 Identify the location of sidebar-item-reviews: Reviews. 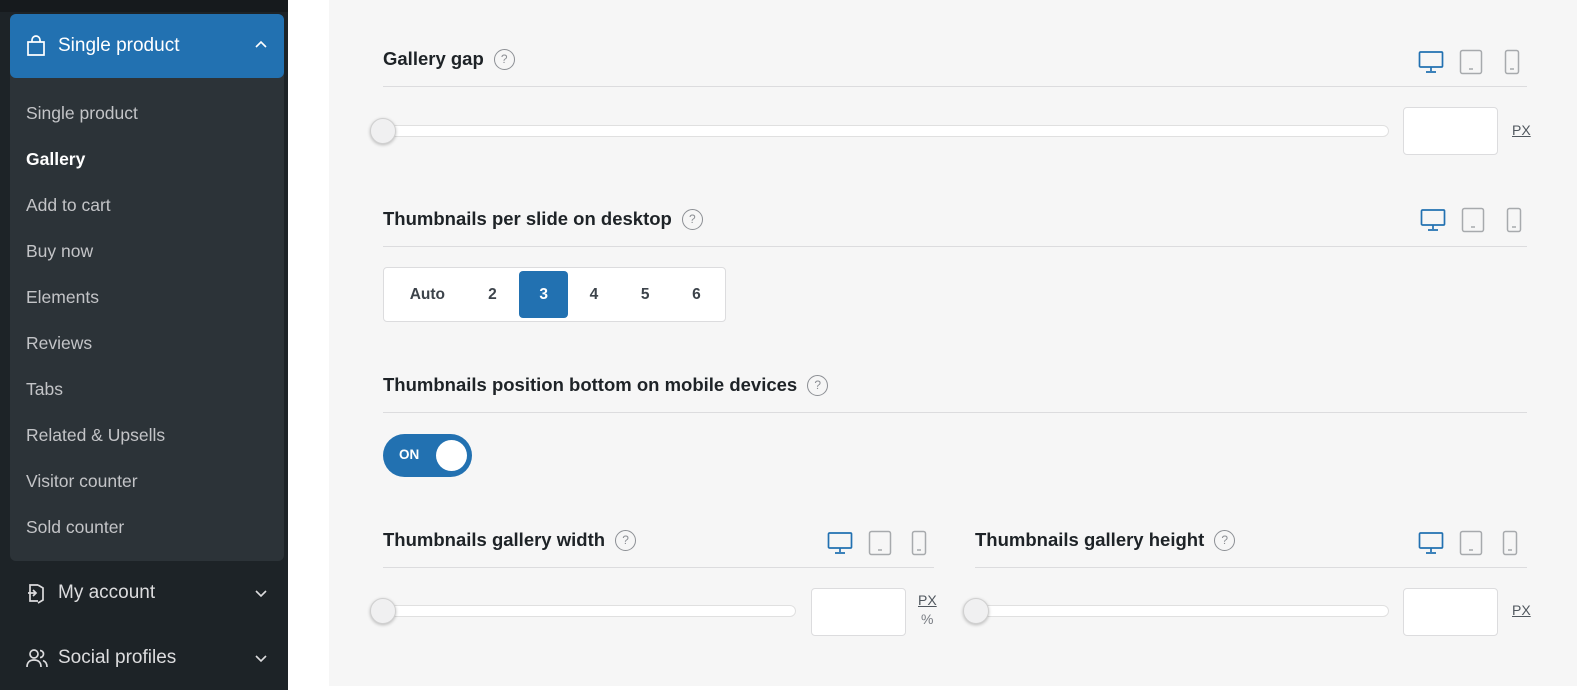
(147, 343).